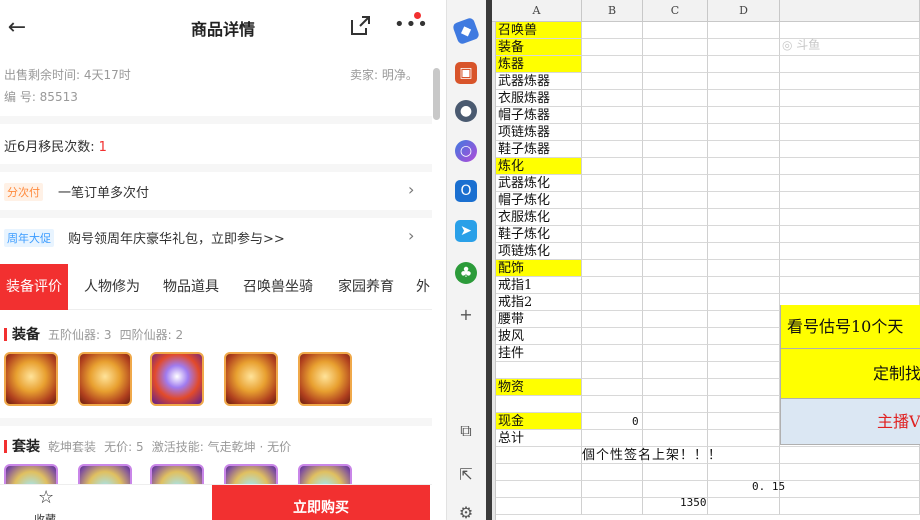 Image resolution: width=920 pixels, height=520 pixels. I want to click on merged-cell-streamer: 主播V, so click(850, 422).